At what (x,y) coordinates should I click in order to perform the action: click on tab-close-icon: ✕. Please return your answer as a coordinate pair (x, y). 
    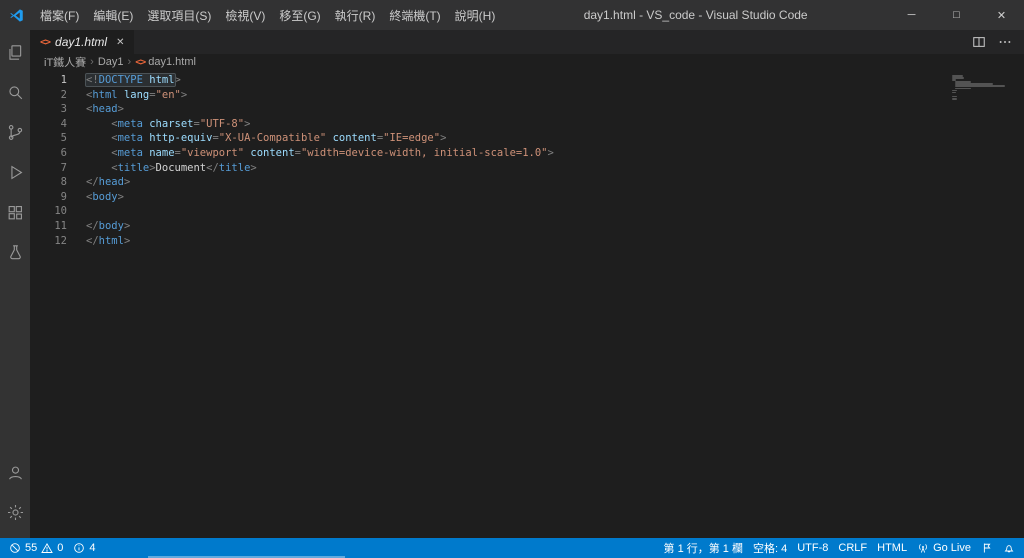
    Looking at the image, I should click on (120, 42).